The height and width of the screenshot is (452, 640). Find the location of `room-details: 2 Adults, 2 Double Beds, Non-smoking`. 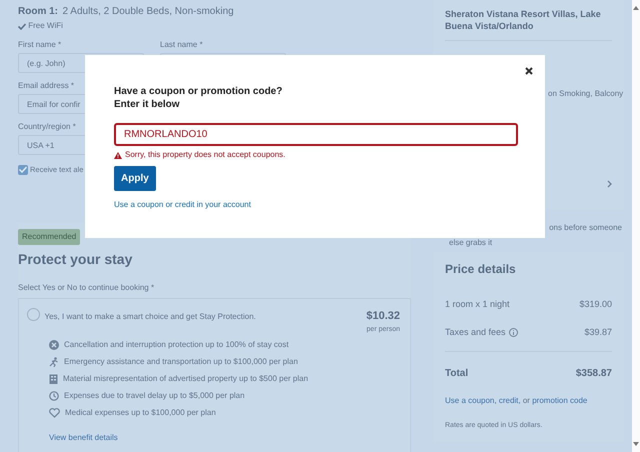

room-details: 2 Adults, 2 Double Beds, Non-smoking is located at coordinates (148, 12).